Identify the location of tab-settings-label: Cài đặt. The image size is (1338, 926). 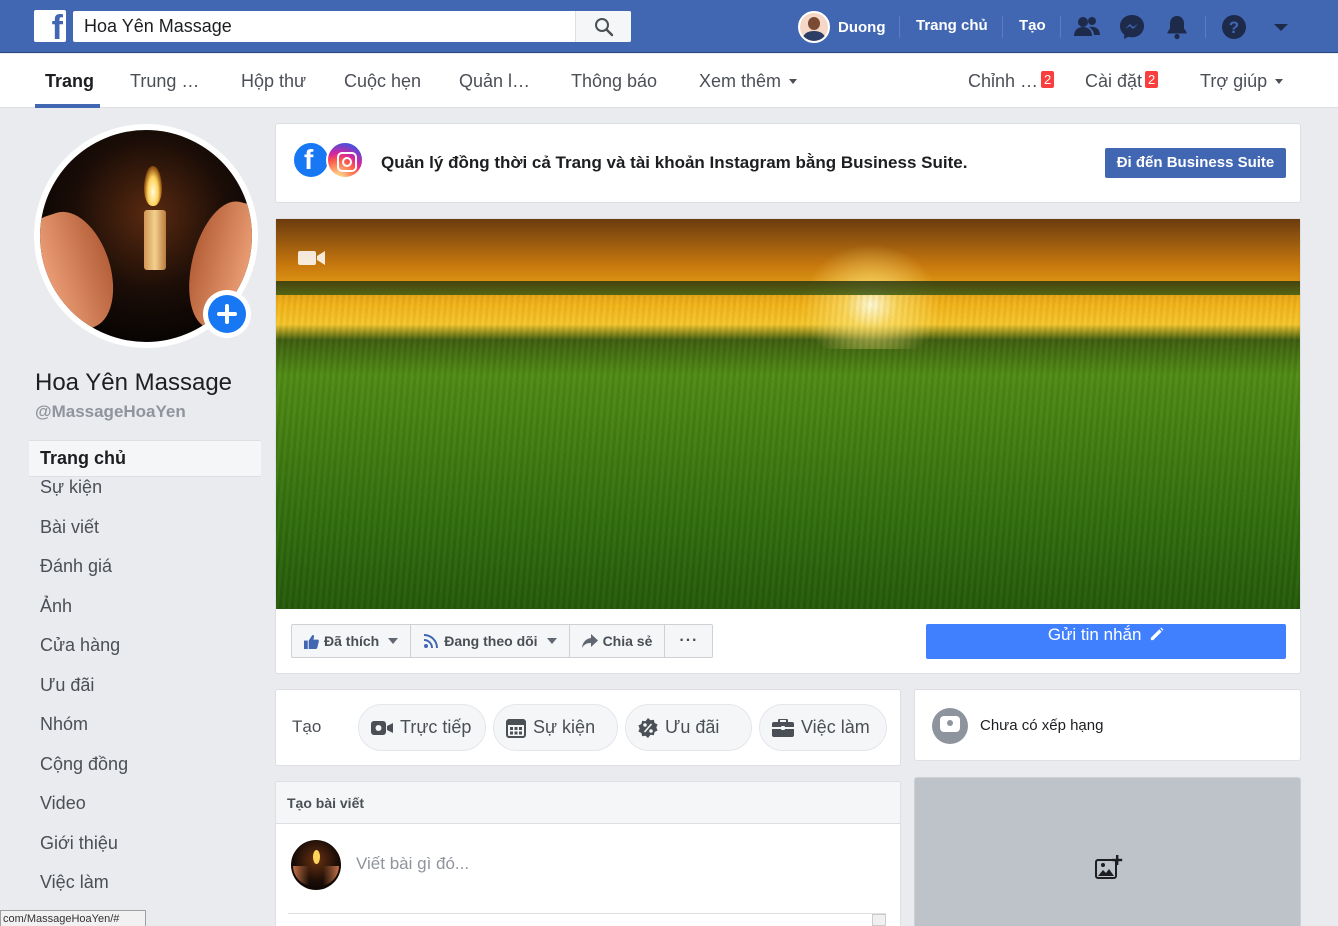
(1114, 81).